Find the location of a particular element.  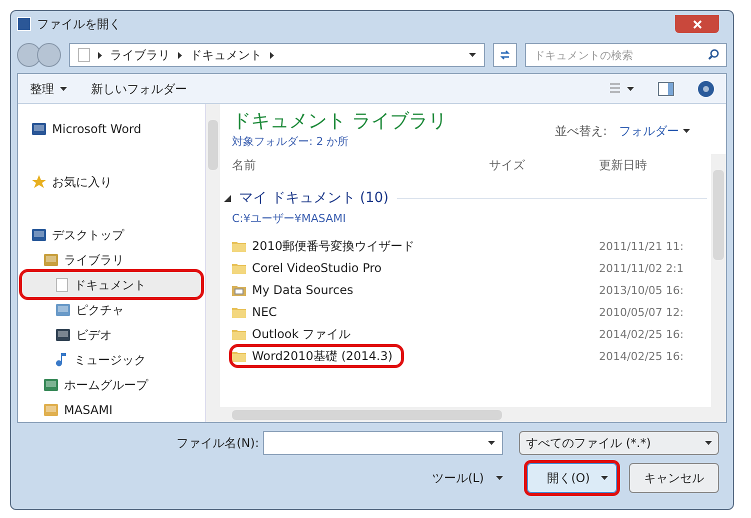

collapse-arrow-icon is located at coordinates (227, 198).